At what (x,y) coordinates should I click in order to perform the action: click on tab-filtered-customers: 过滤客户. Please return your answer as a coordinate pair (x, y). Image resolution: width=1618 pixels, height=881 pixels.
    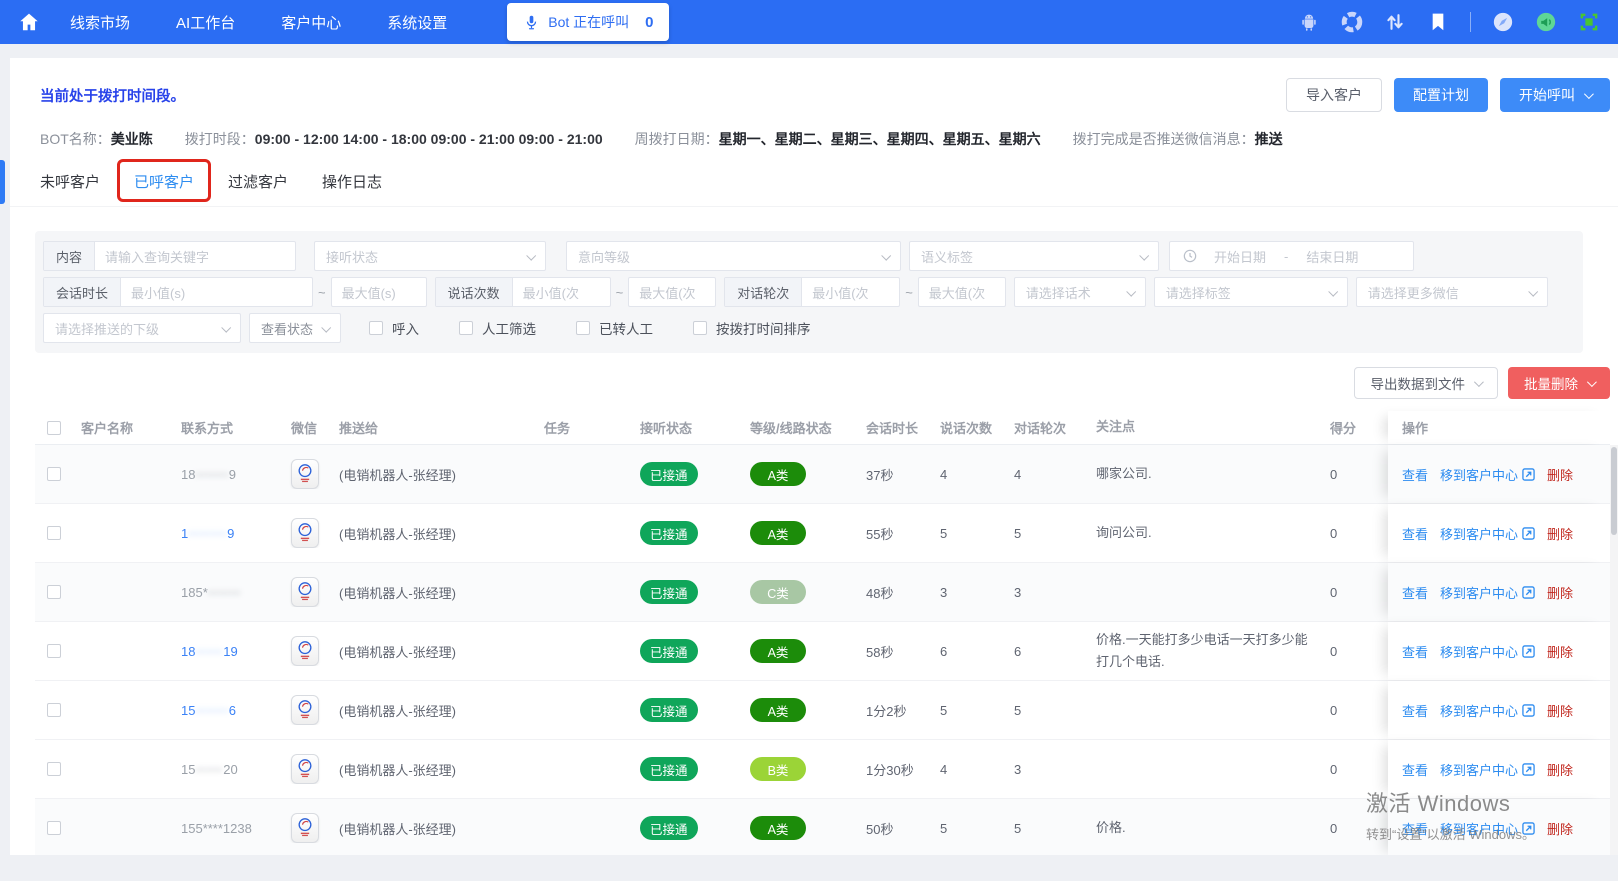
    Looking at the image, I should click on (258, 181).